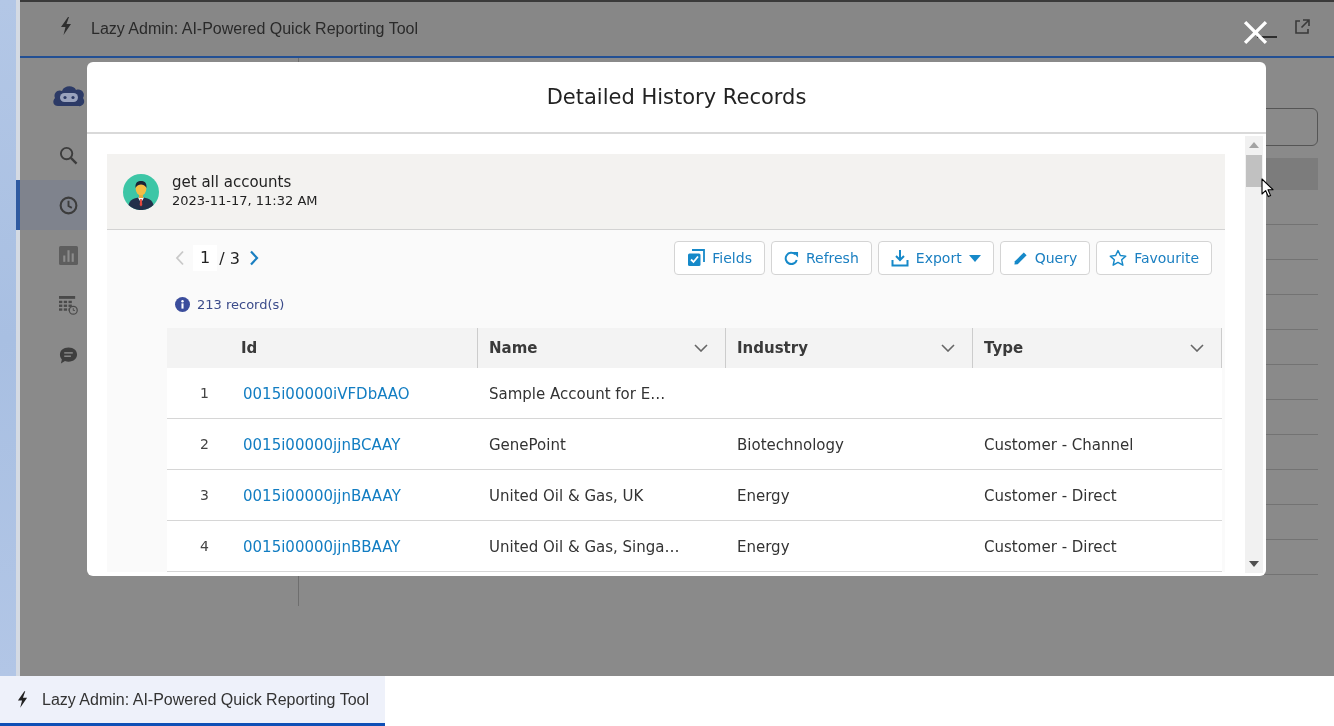 This screenshot has height=726, width=1334. Describe the element at coordinates (322, 546) in the screenshot. I see `record-id-link: 0015i00000jjnBBAAY` at that location.